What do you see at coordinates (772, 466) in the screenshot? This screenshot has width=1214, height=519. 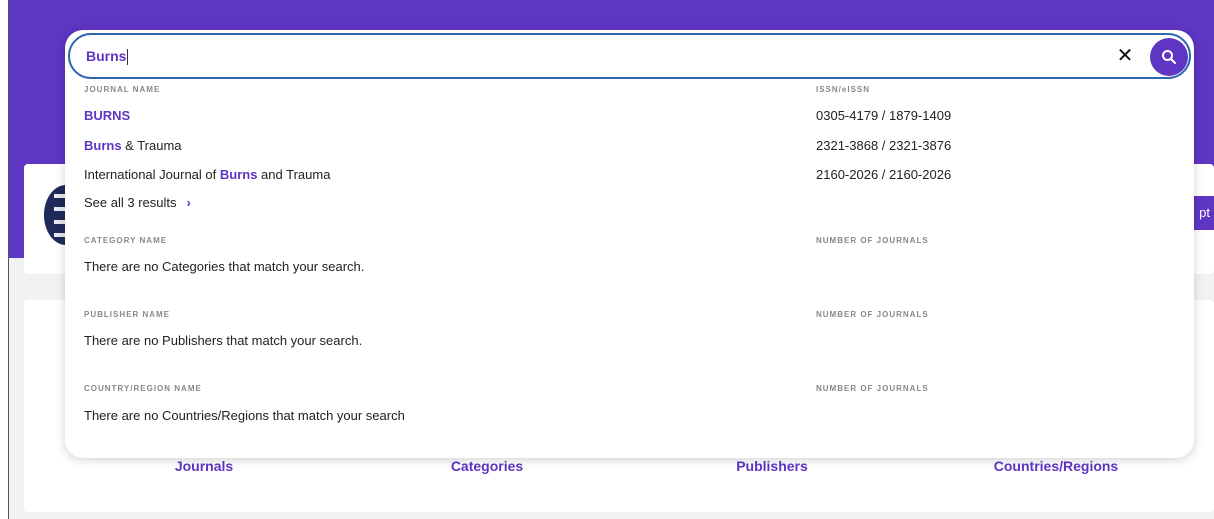 I see `tab-publishers: Publishers` at bounding box center [772, 466].